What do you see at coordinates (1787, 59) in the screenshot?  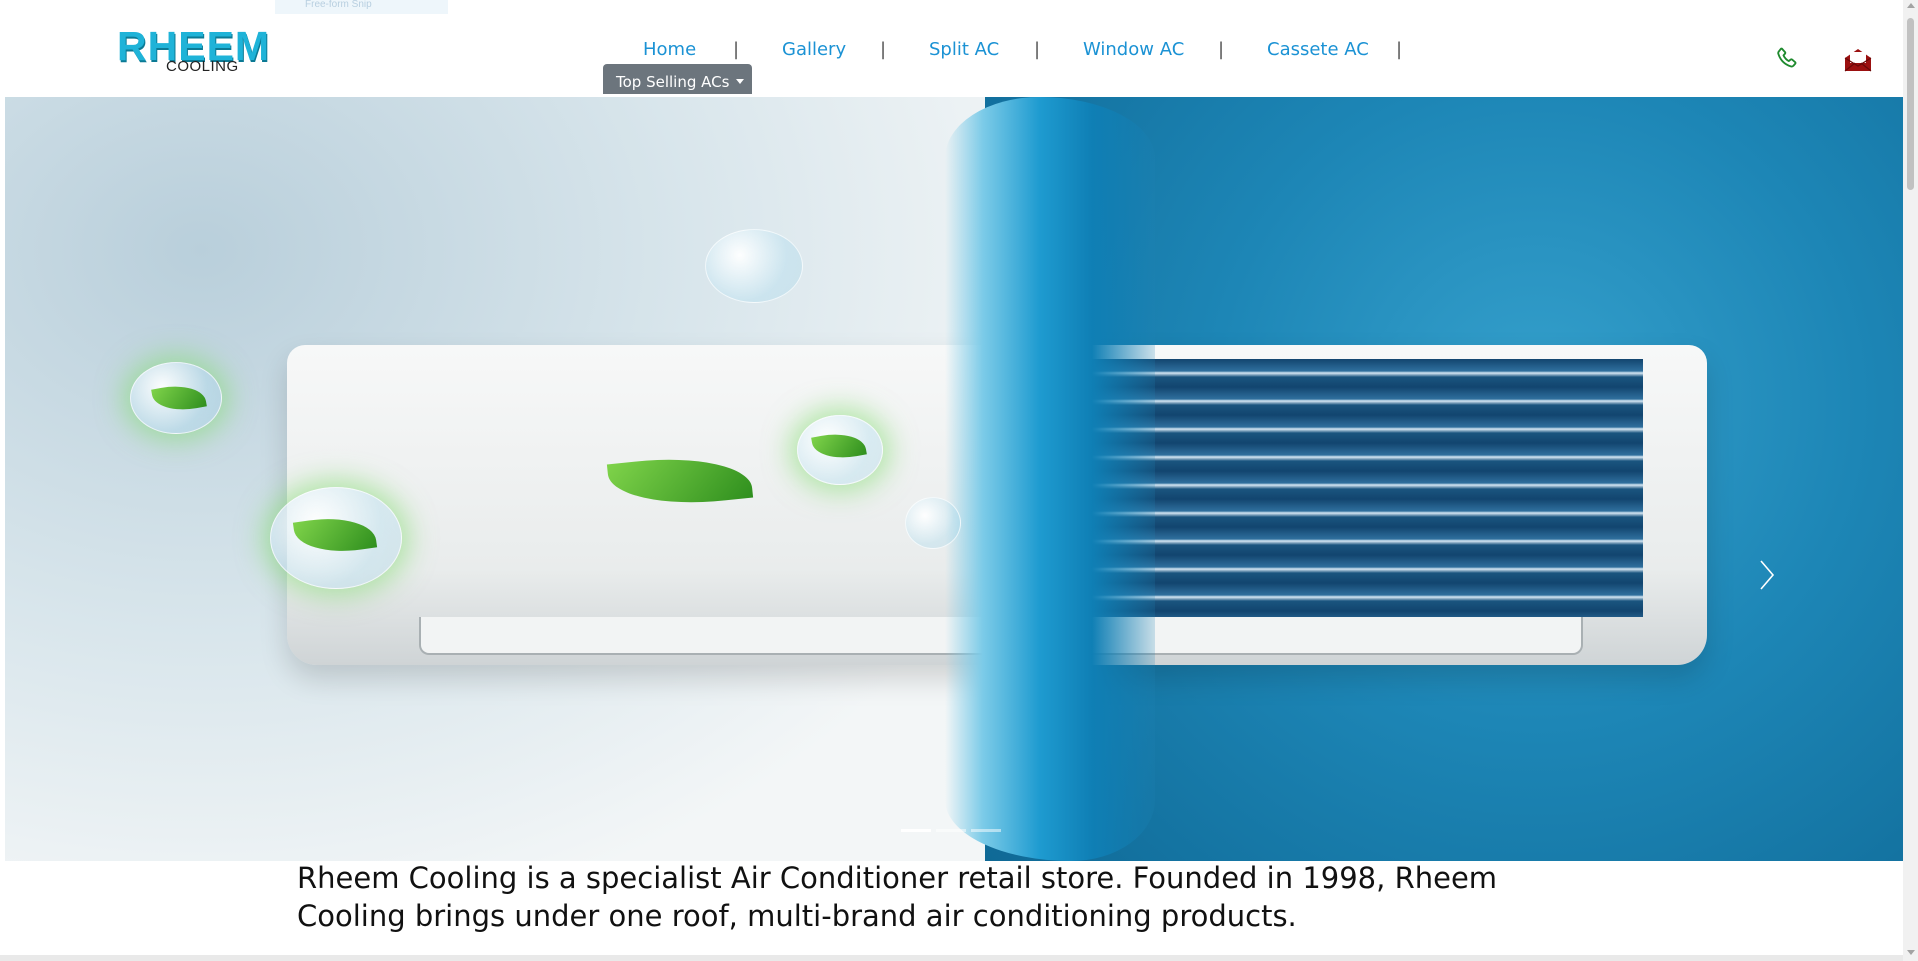 I see `phone-icon` at bounding box center [1787, 59].